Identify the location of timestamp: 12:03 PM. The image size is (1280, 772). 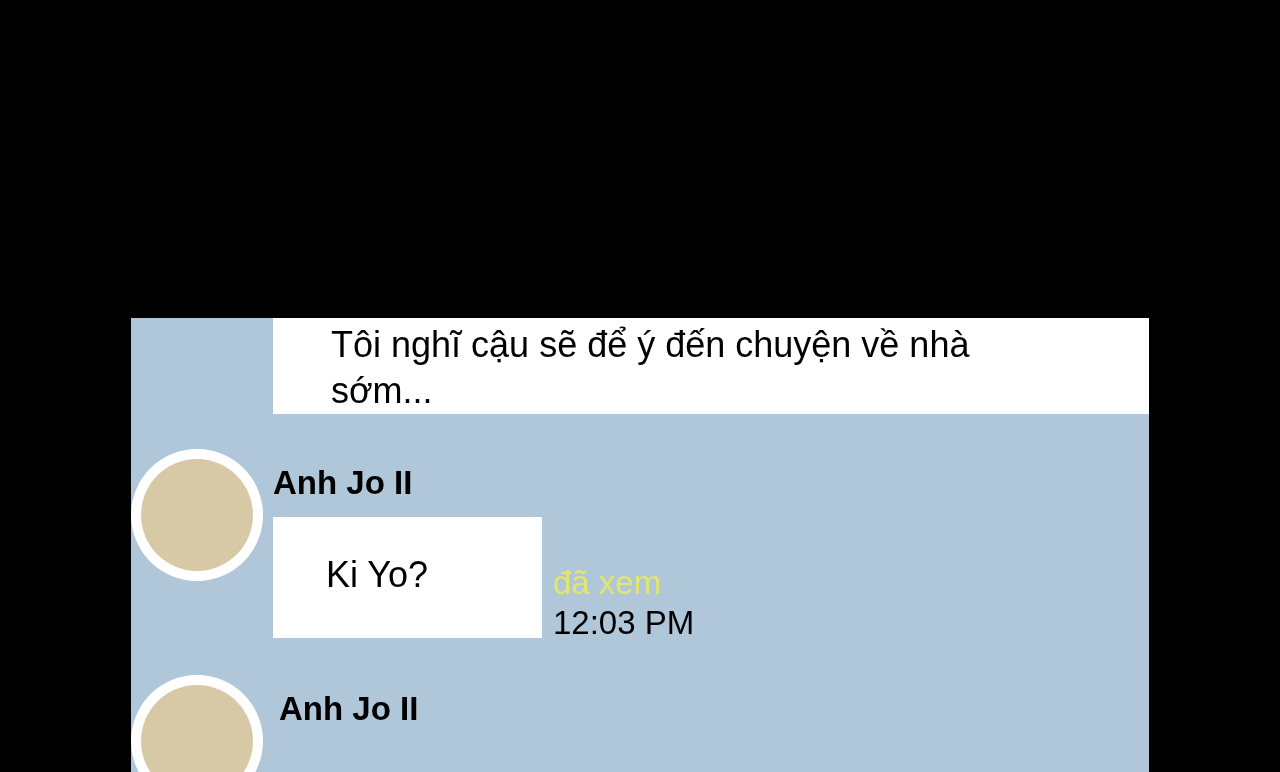
(624, 623).